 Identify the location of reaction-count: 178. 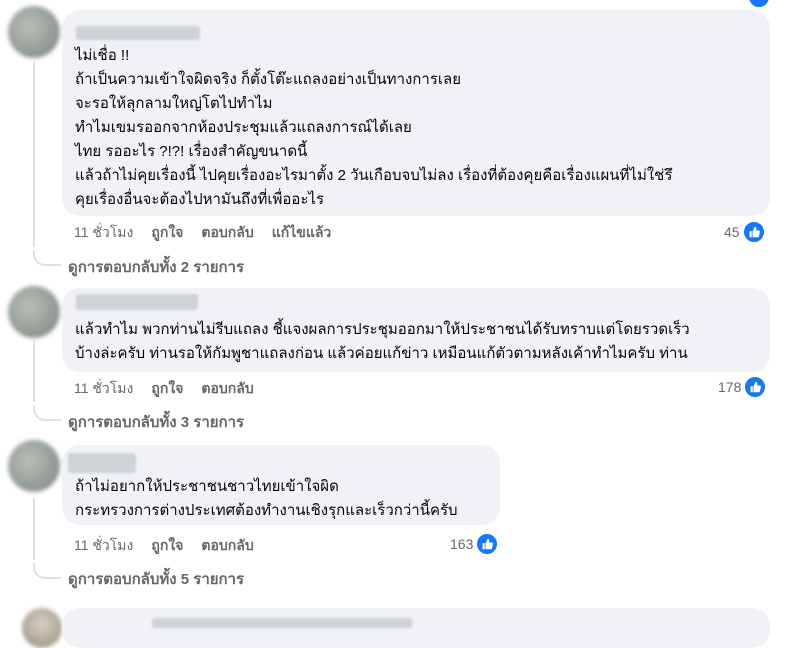
(742, 387).